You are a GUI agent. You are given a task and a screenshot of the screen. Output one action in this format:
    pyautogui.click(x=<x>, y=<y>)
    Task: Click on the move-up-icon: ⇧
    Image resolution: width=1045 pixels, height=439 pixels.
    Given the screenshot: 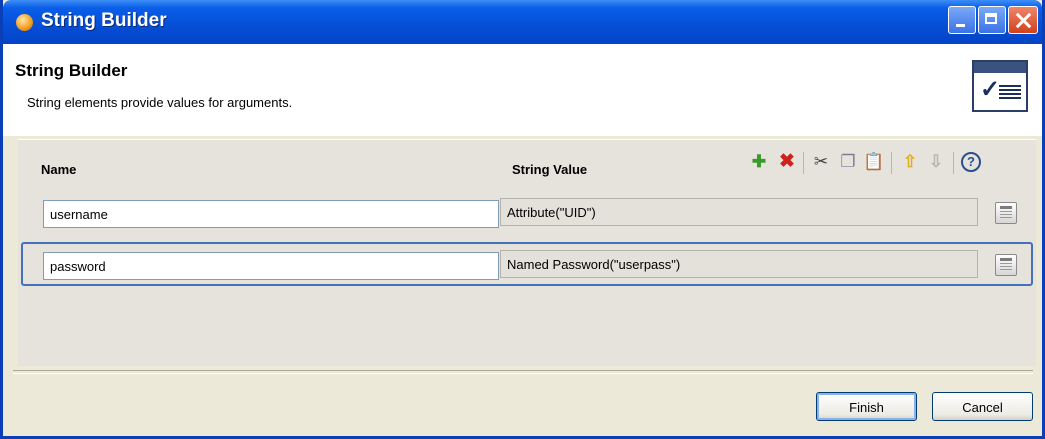 What is the action you would take?
    pyautogui.click(x=910, y=162)
    